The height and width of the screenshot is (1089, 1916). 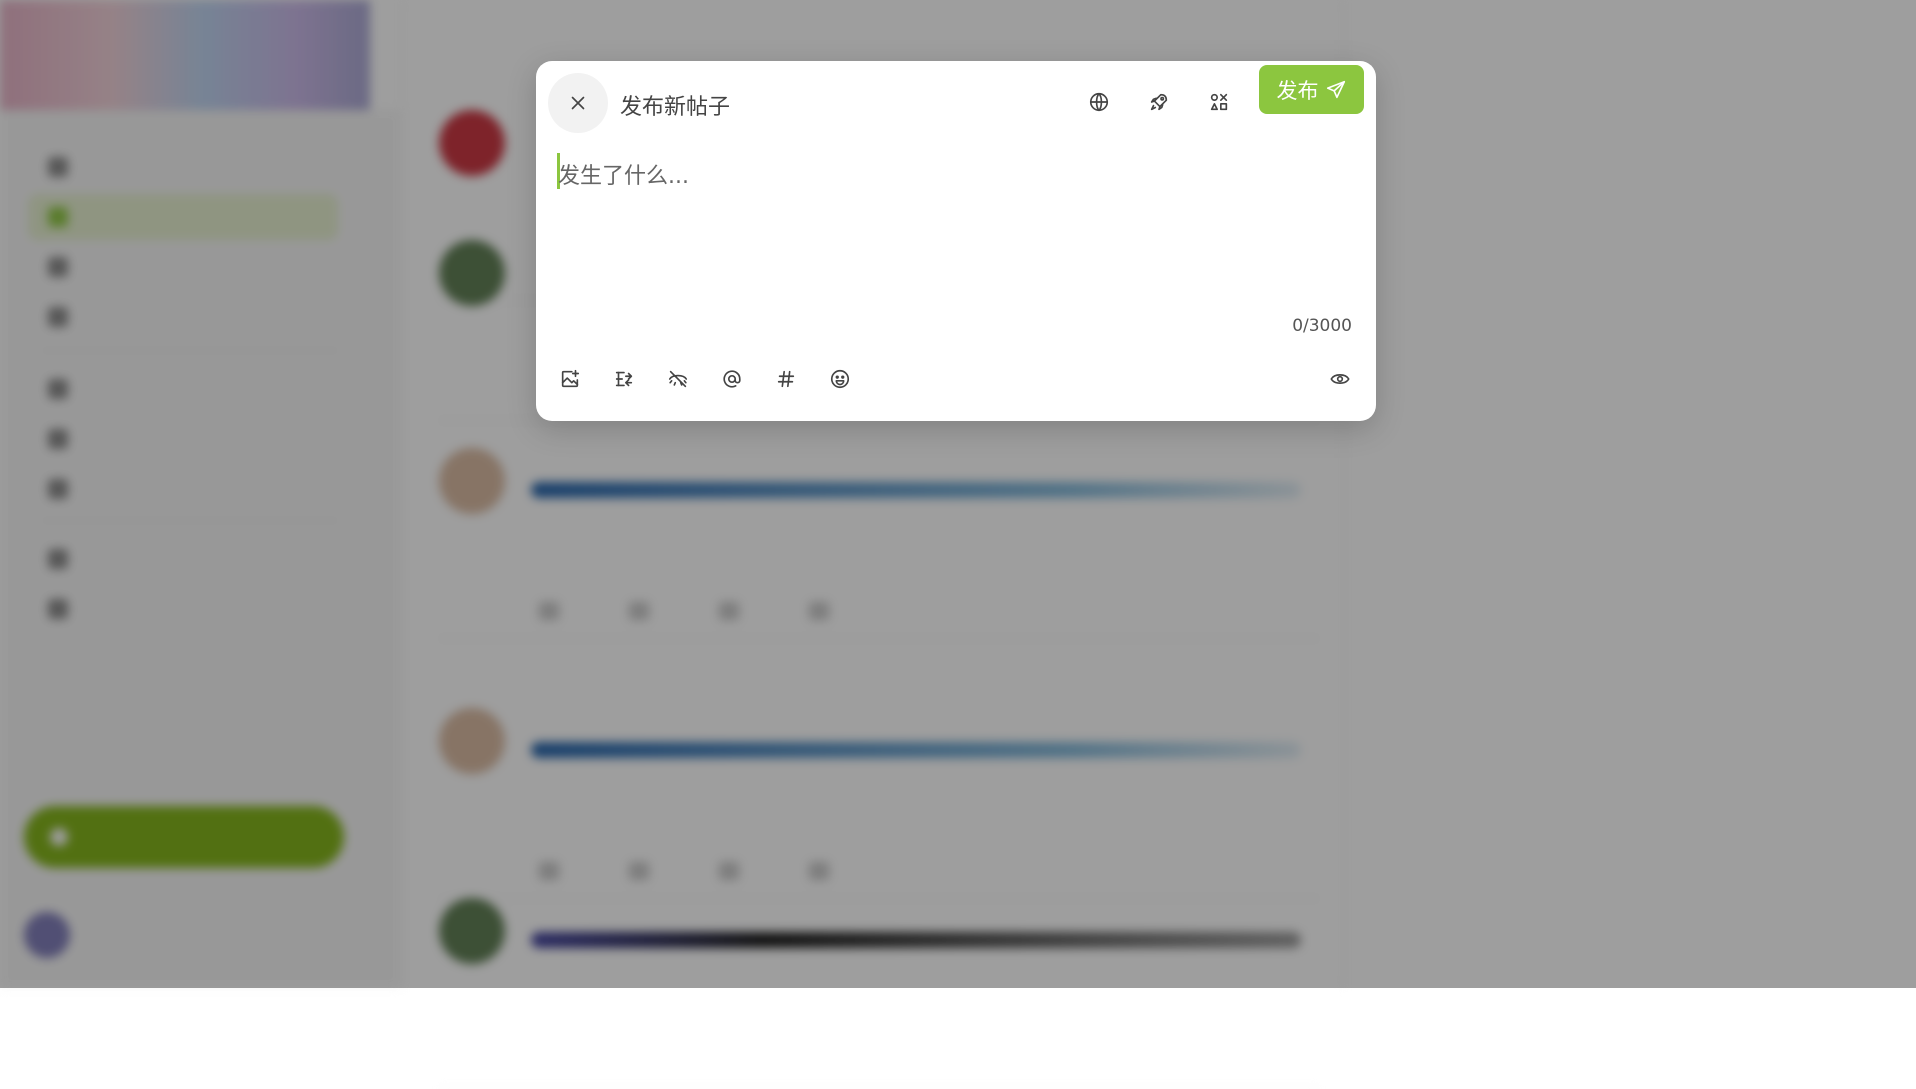 I want to click on send-icon, so click(x=1335, y=89).